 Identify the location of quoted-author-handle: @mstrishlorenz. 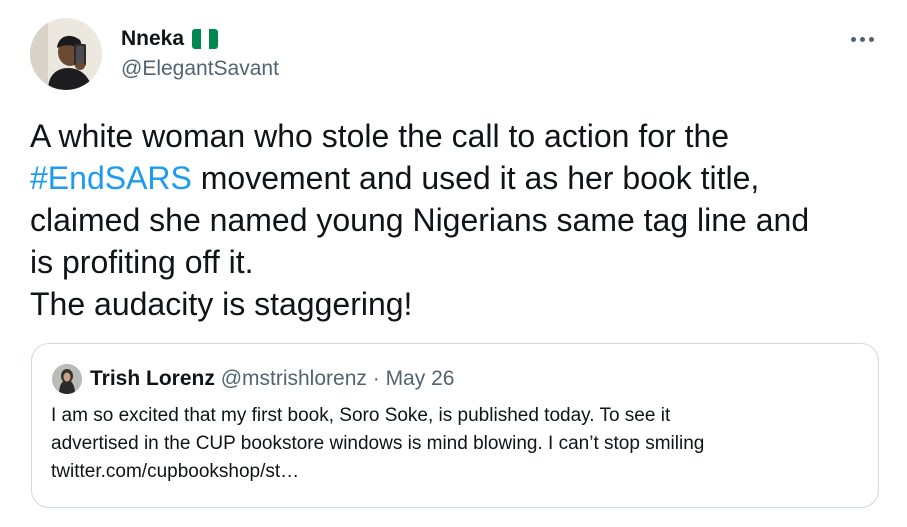
(293, 378).